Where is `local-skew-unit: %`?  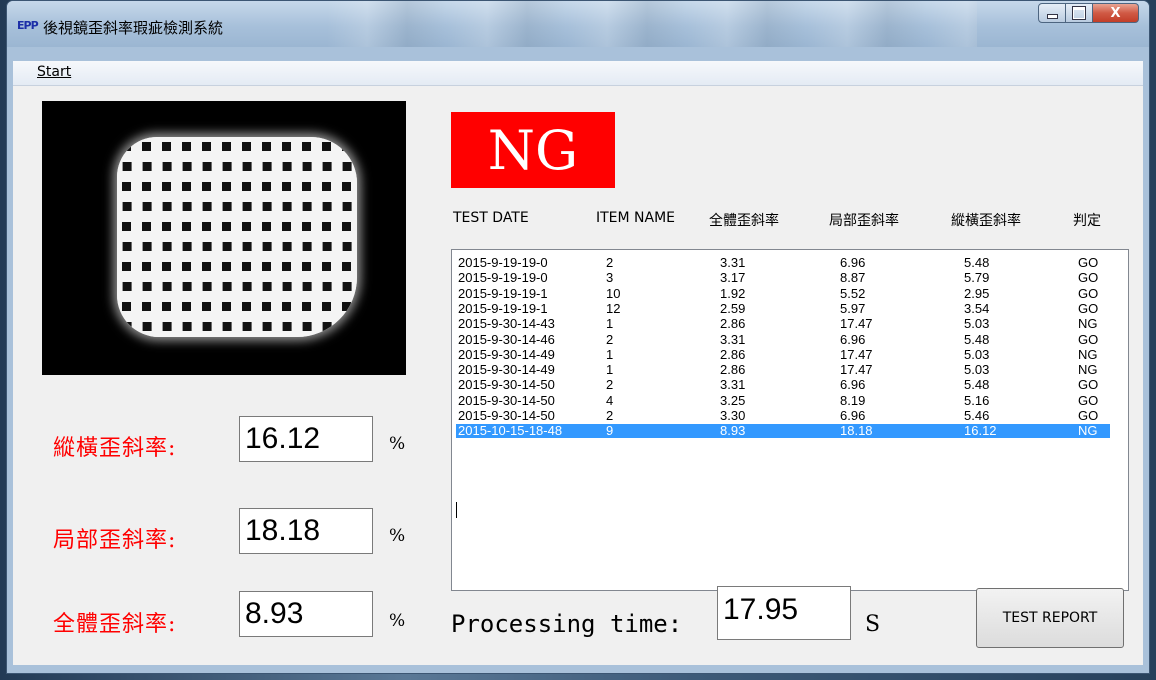 local-skew-unit: % is located at coordinates (397, 536).